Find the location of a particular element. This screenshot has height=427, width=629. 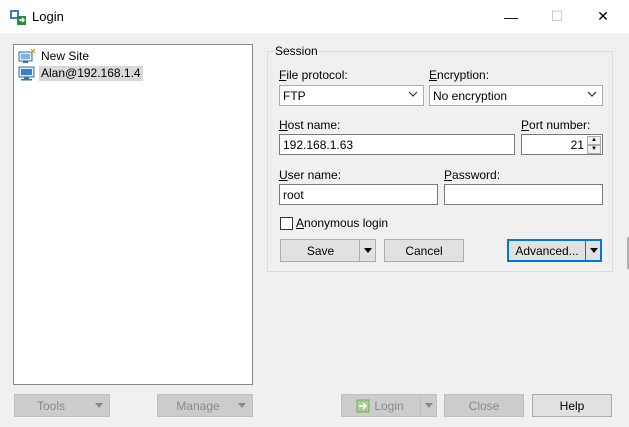

maximize-button: ☐ is located at coordinates (557, 16).